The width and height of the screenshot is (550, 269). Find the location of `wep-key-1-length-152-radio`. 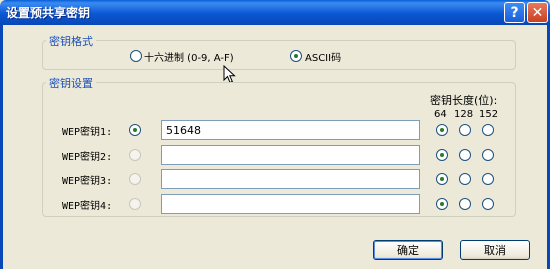

wep-key-1-length-152-radio is located at coordinates (488, 130).